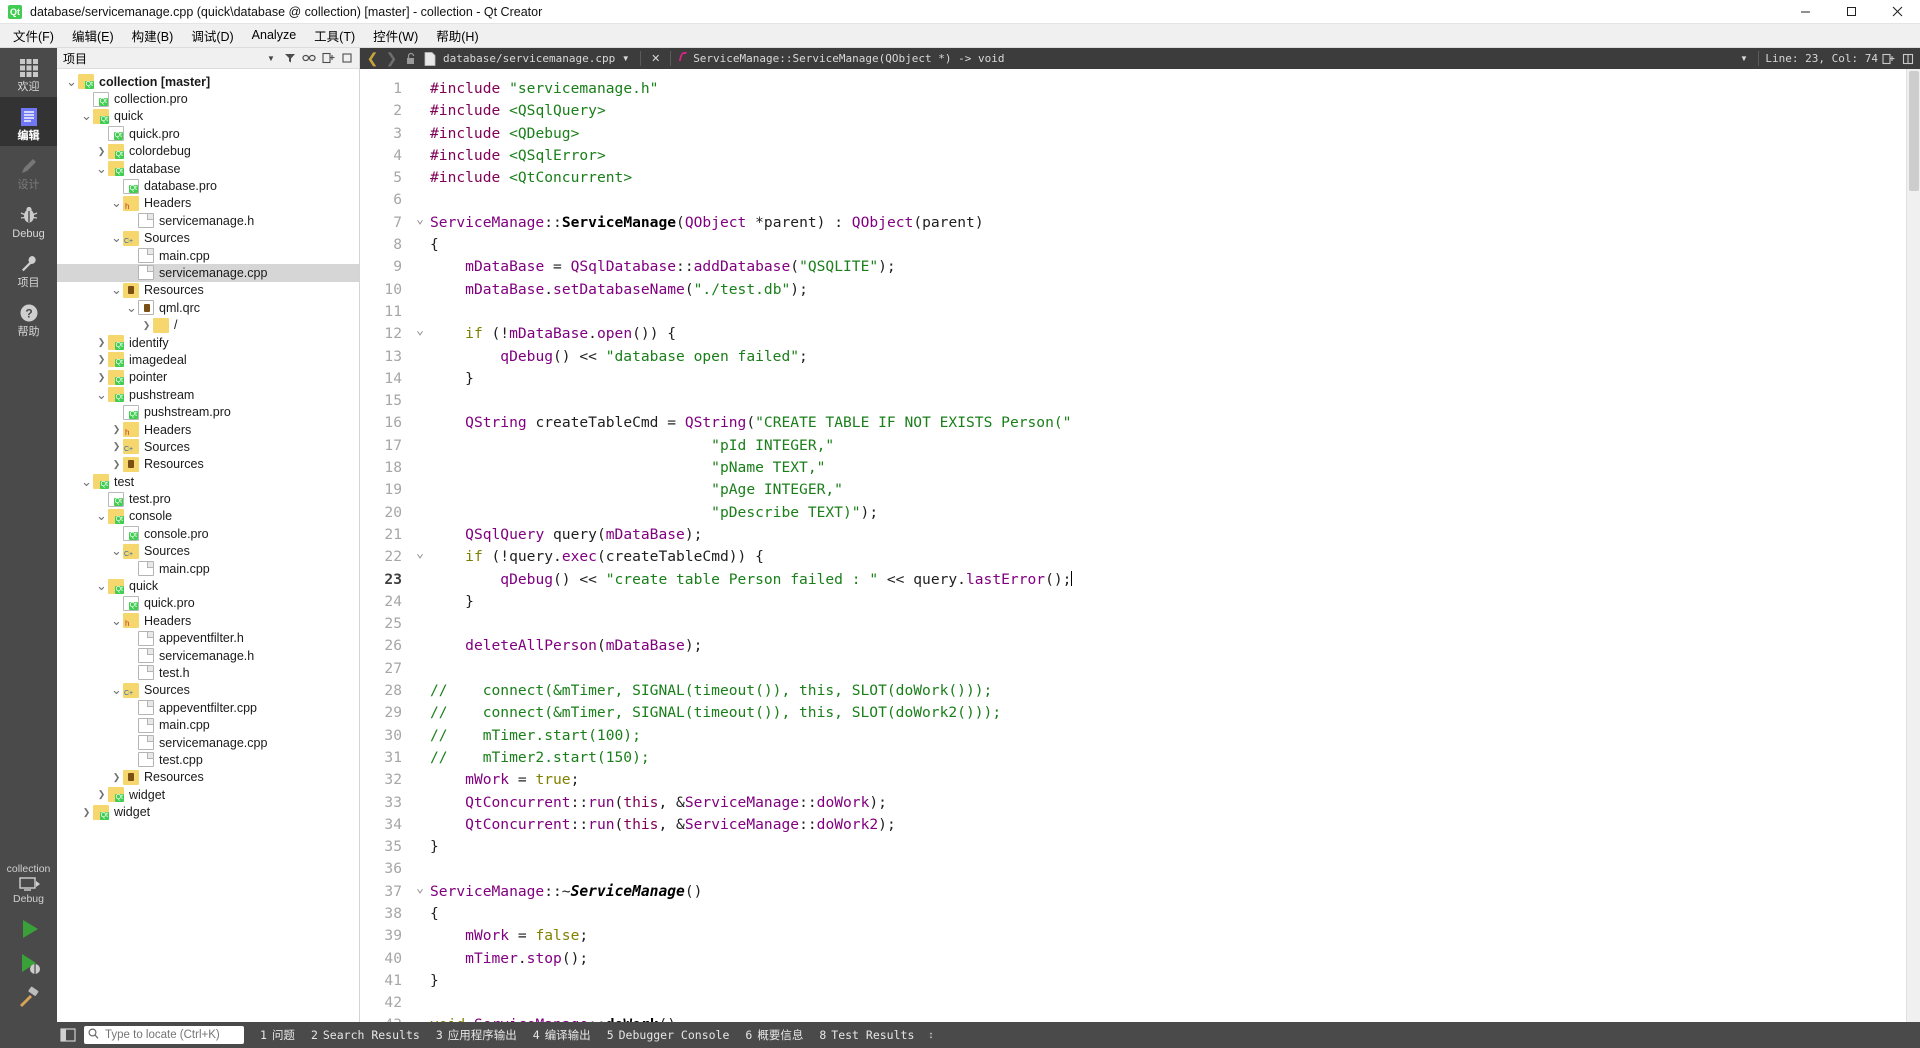  Describe the element at coordinates (1175, 892) in the screenshot. I see `code-line: ServiceManage::~ServiceManage()` at that location.